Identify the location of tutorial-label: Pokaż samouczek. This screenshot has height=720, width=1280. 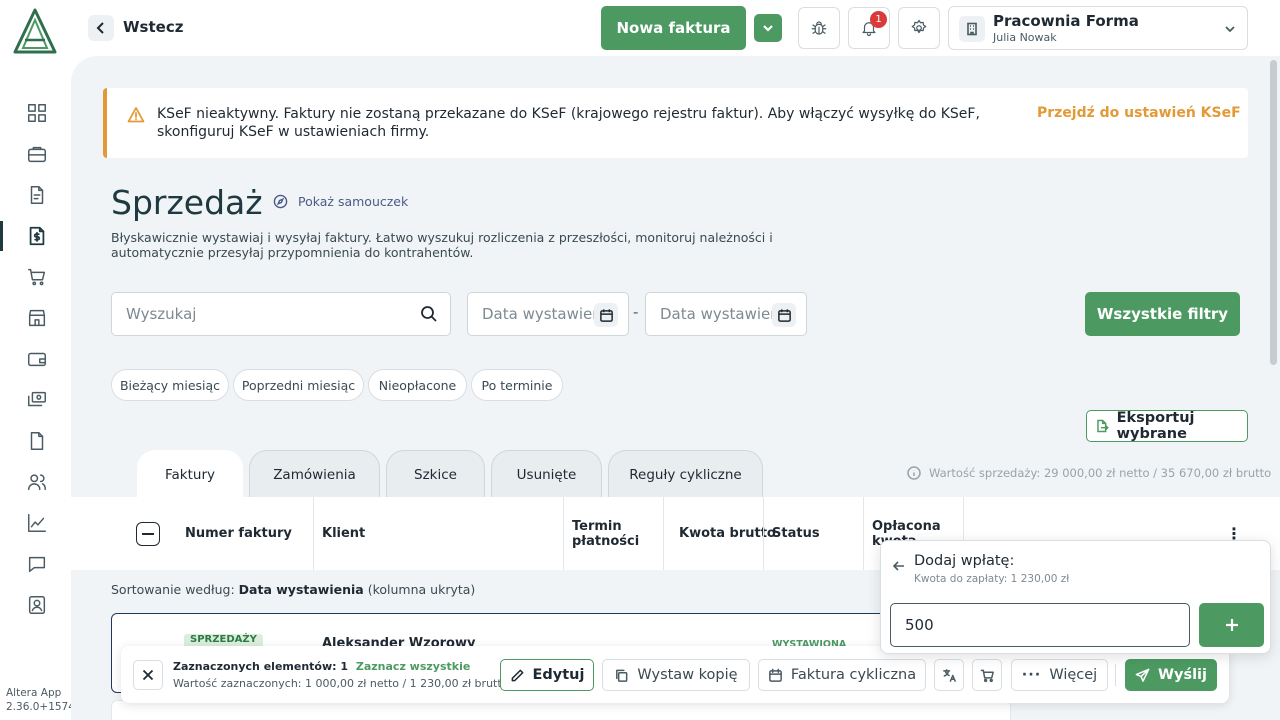
(353, 201).